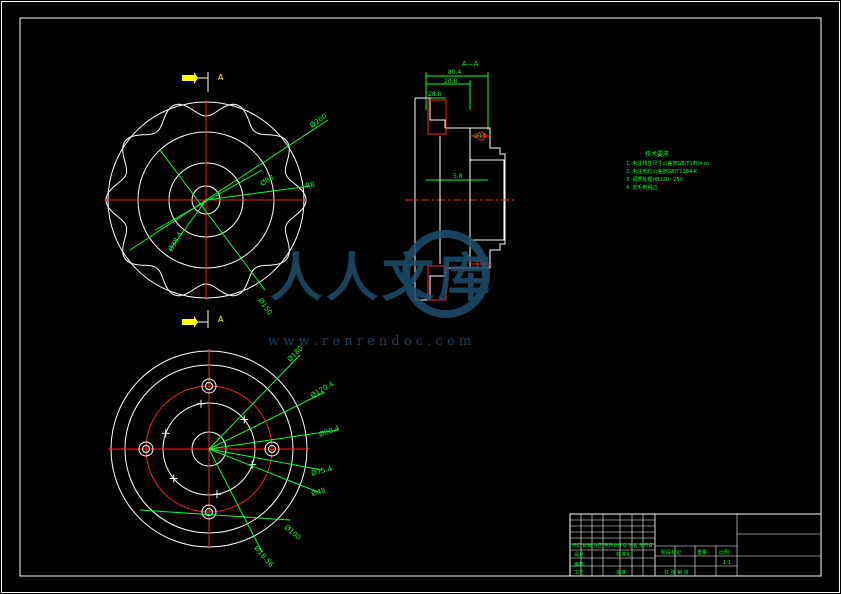  Describe the element at coordinates (451, 81) in the screenshot. I see `sec-dim-2: 20.8` at that location.